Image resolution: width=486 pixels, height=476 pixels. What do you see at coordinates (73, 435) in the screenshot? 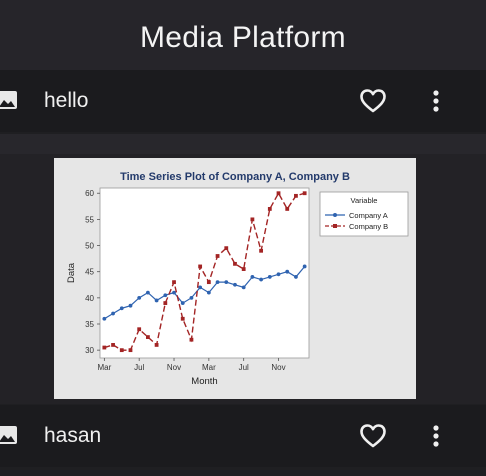
I see `post-username: hasan` at bounding box center [73, 435].